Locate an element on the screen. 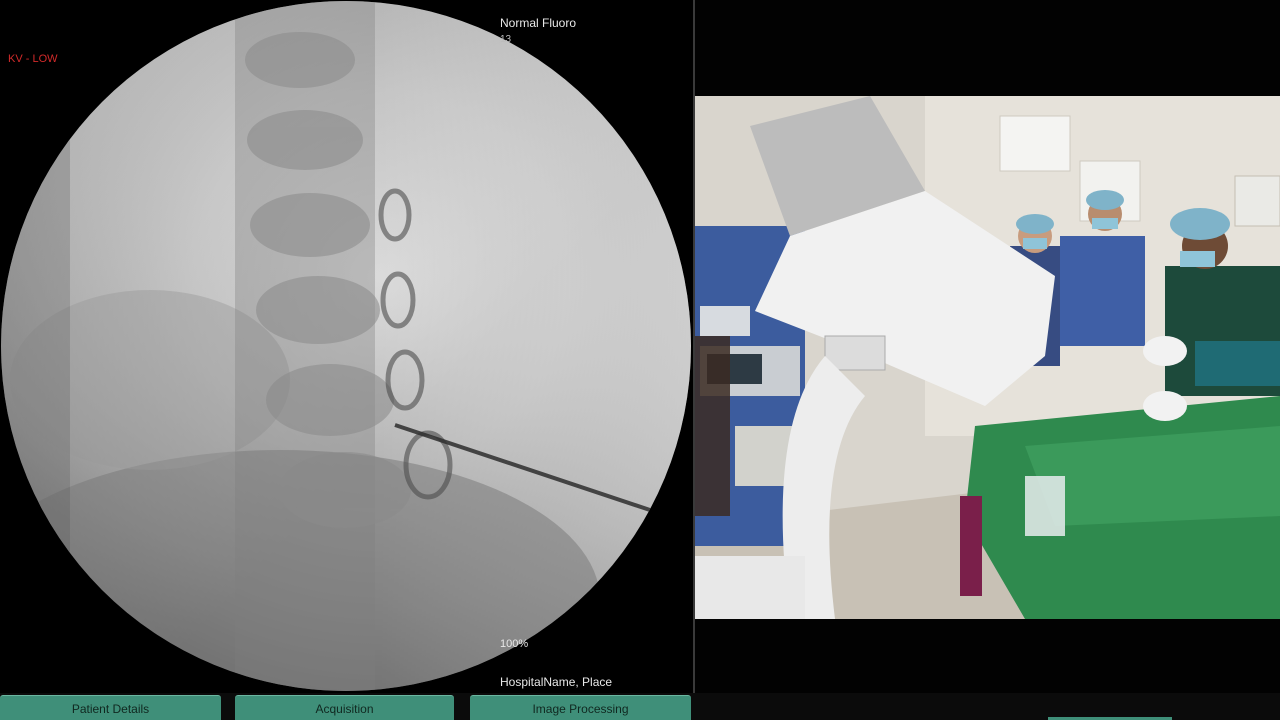  hospital-label: HospitalName, Place is located at coordinates (556, 682).